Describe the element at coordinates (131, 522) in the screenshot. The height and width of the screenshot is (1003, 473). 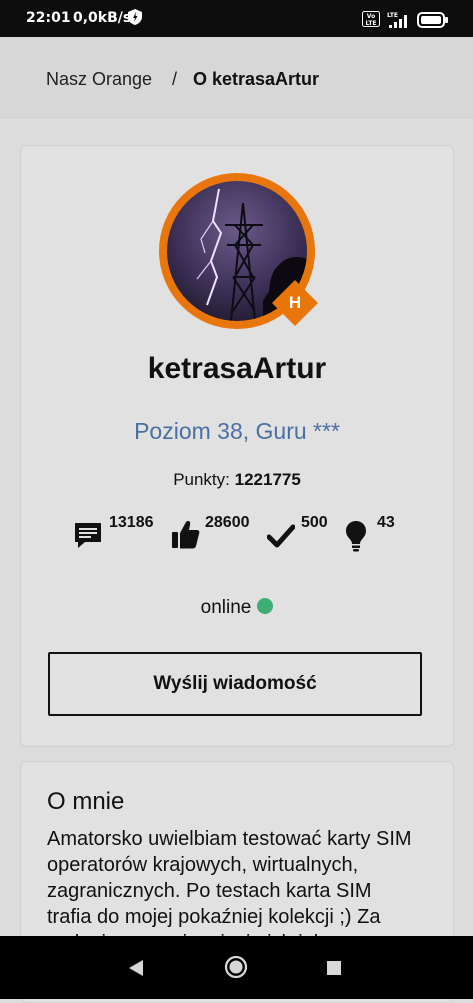
I see `stat-messages-value: 13186` at that location.